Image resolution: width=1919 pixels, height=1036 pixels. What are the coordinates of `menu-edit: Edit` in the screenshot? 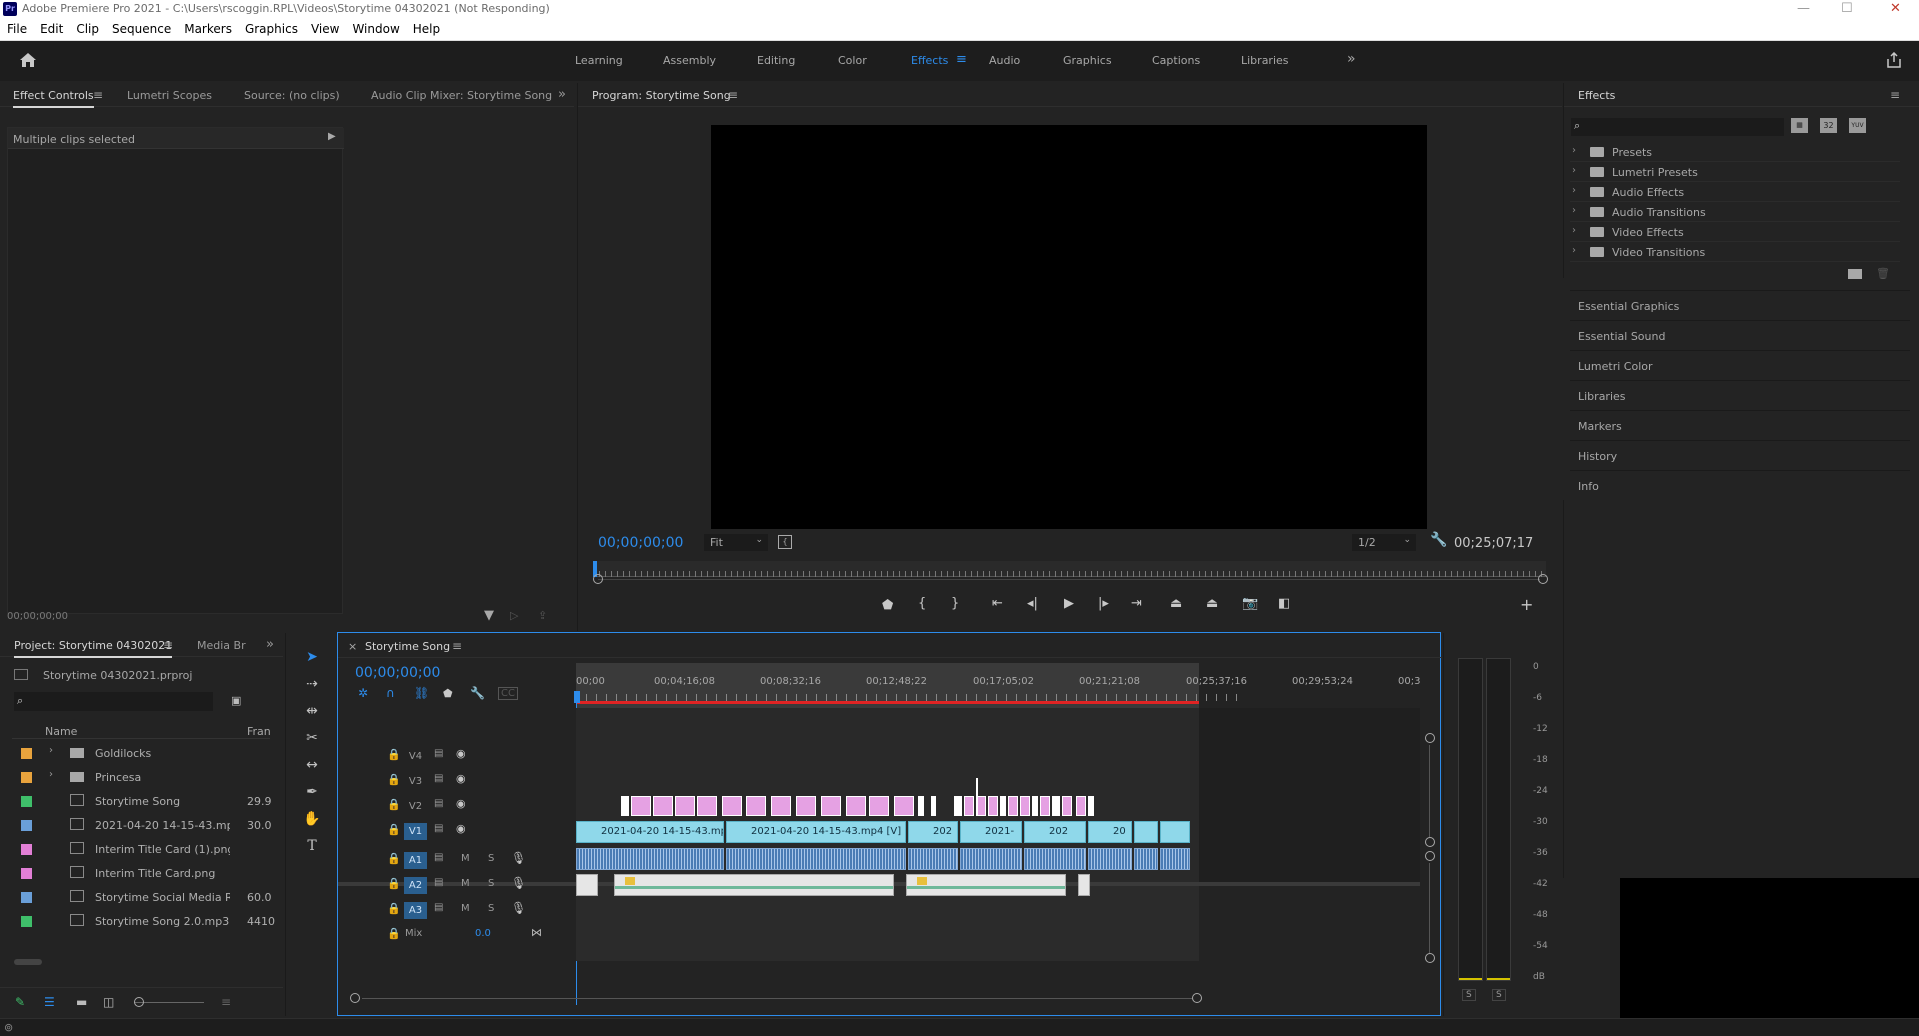 It's located at (51, 27).